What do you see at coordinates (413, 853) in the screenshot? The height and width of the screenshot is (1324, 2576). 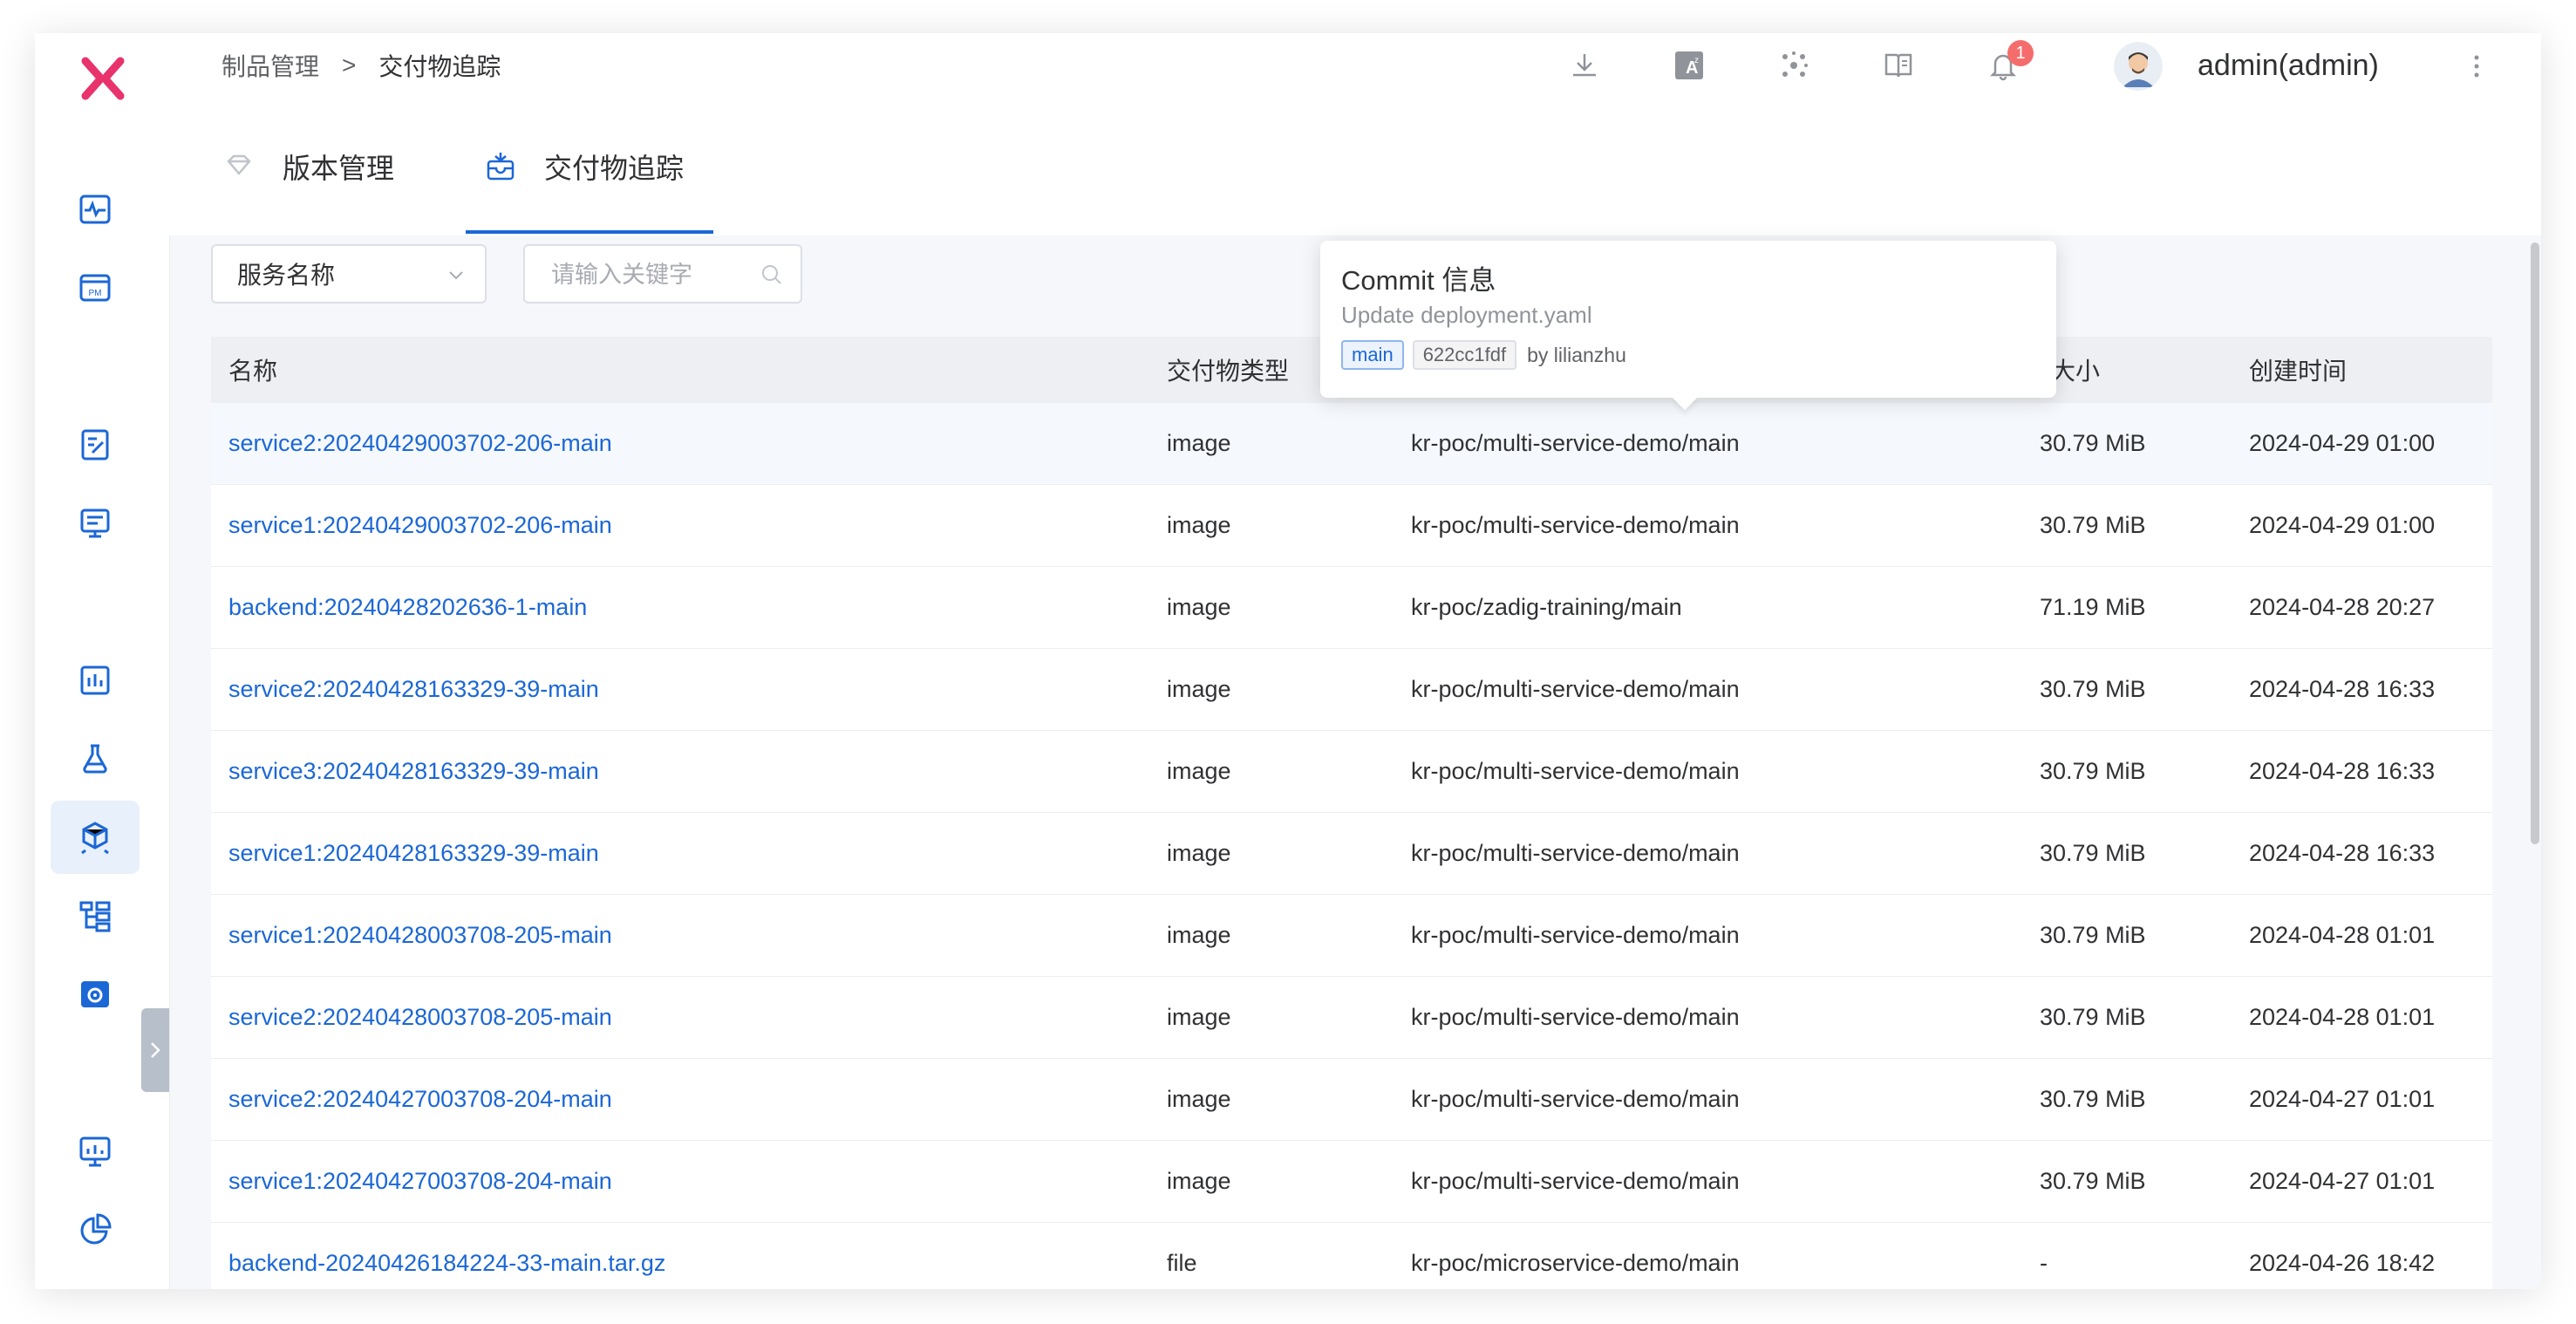 I see `artifact-name-link: service1:20240428163329-39-main` at bounding box center [413, 853].